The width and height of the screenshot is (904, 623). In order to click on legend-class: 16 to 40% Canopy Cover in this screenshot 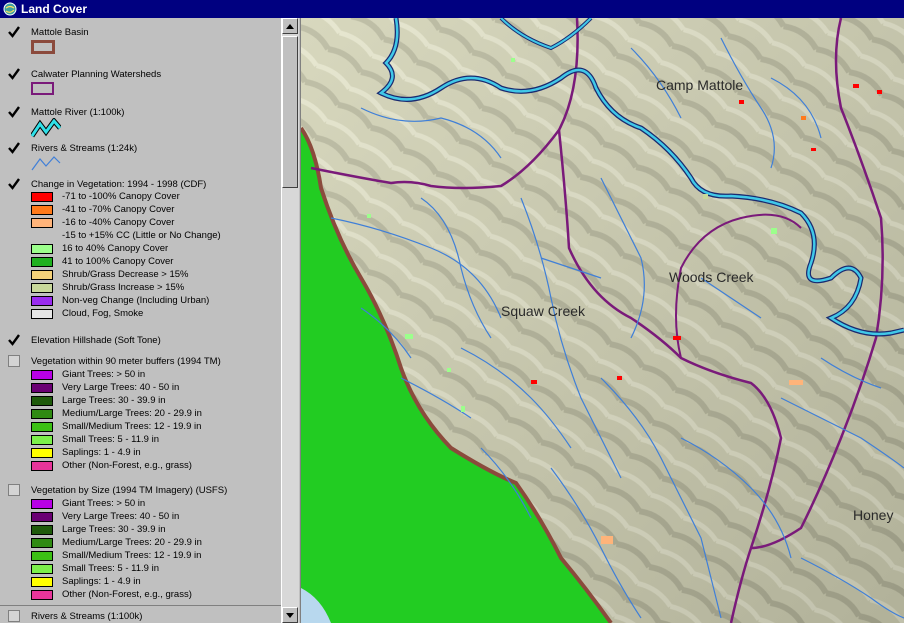, I will do `click(161, 249)`.